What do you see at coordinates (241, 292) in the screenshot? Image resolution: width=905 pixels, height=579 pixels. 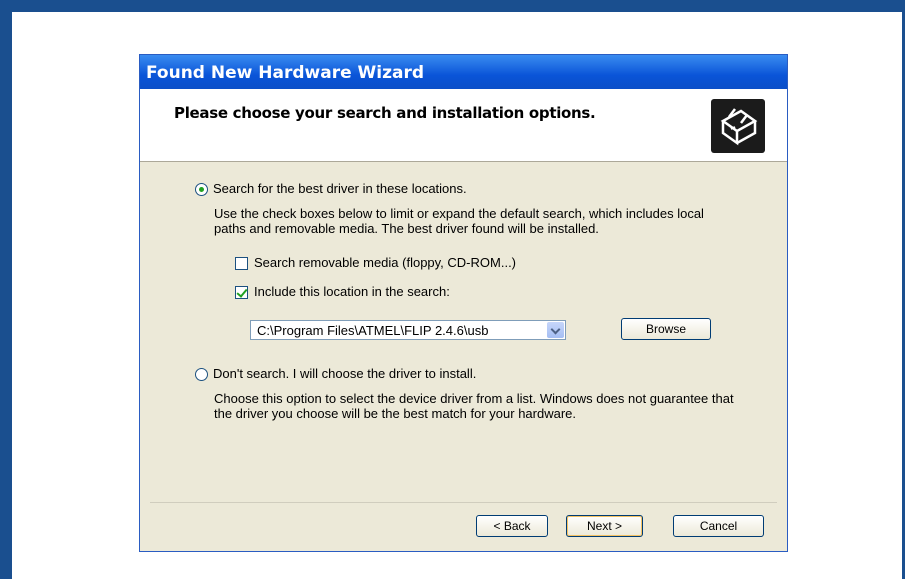 I see `include-location-checkbox` at bounding box center [241, 292].